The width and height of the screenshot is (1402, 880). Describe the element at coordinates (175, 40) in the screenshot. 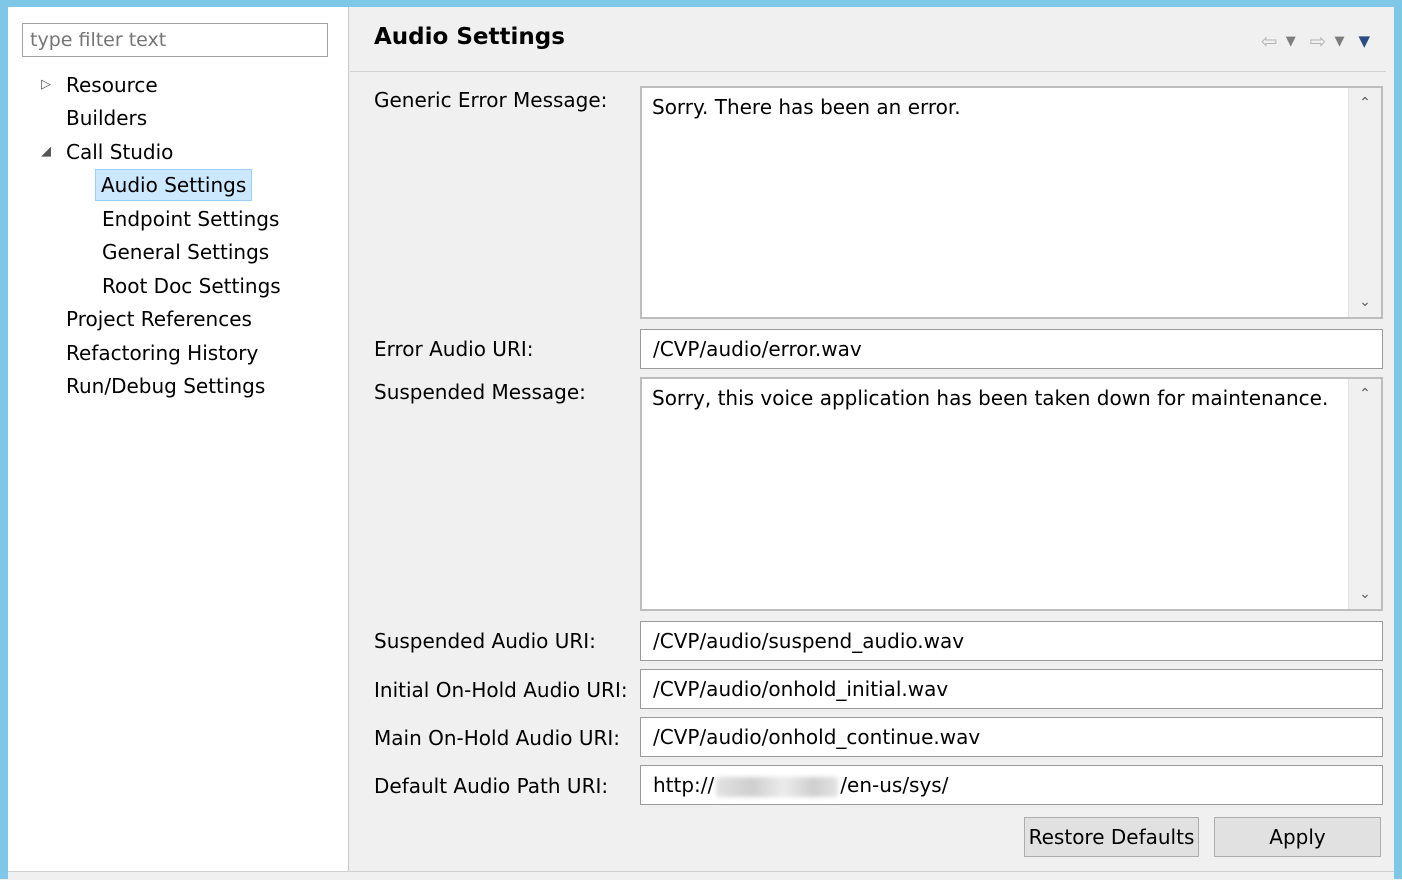

I see `filter-input` at that location.